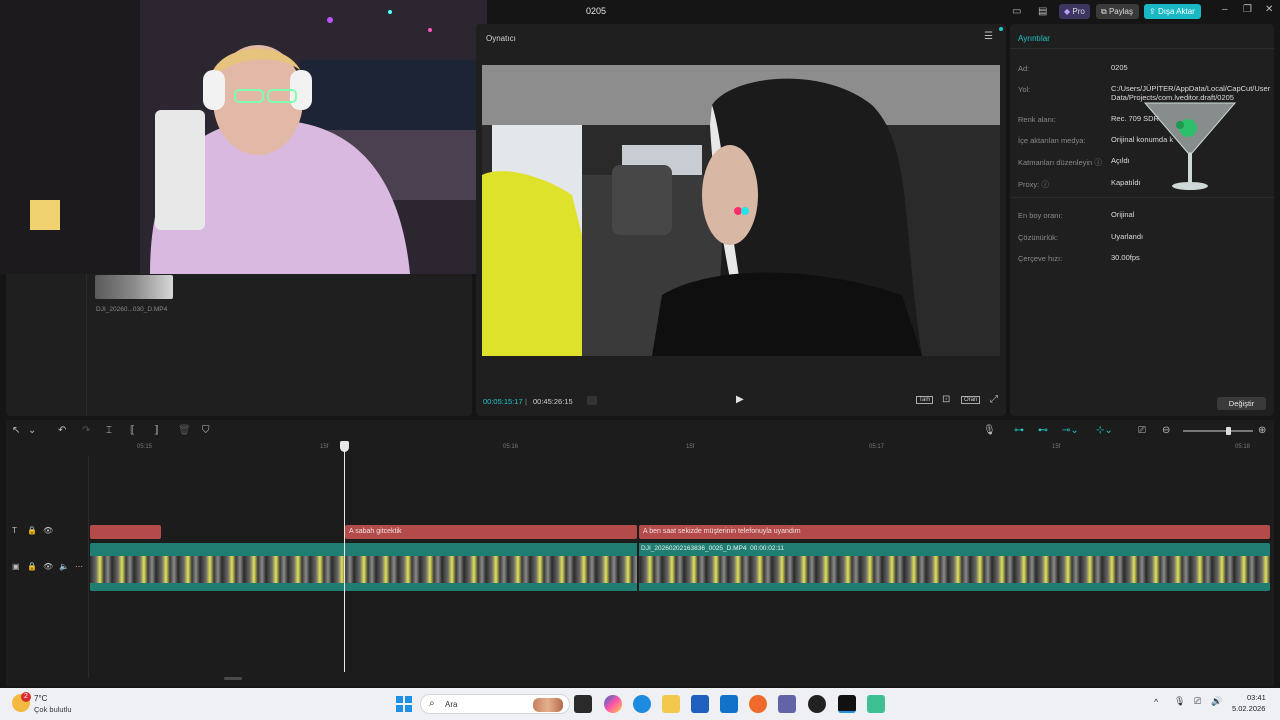 This screenshot has height=720, width=1280. Describe the element at coordinates (989, 430) in the screenshot. I see `microphone-icon: 🎙` at that location.